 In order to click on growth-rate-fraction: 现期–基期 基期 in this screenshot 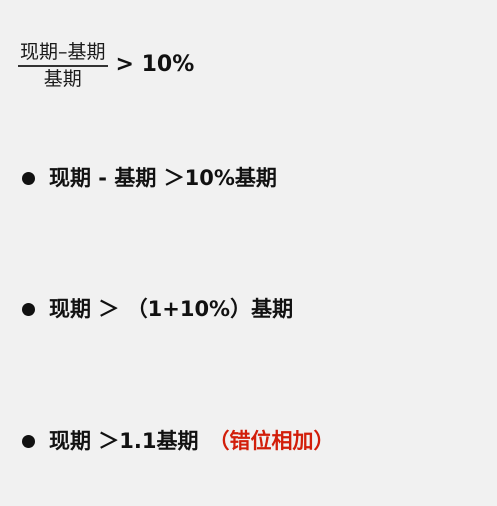, I will do `click(63, 66)`.